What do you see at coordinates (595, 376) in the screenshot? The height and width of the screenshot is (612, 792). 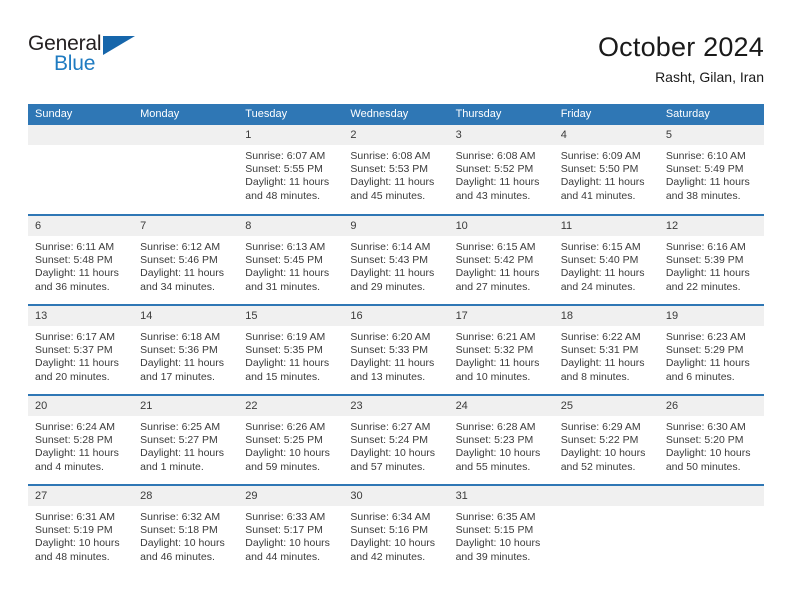 I see `day-daylight2-text: and 8 minutes.` at bounding box center [595, 376].